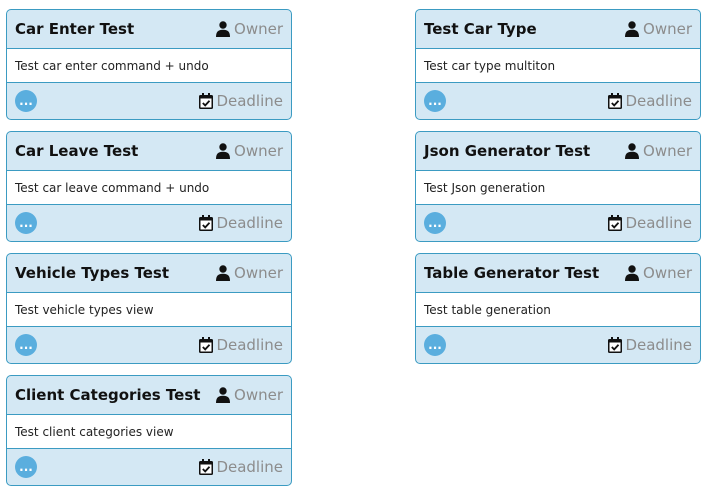 The width and height of the screenshot is (710, 497). I want to click on card-title: Vehicle Types Test, so click(92, 273).